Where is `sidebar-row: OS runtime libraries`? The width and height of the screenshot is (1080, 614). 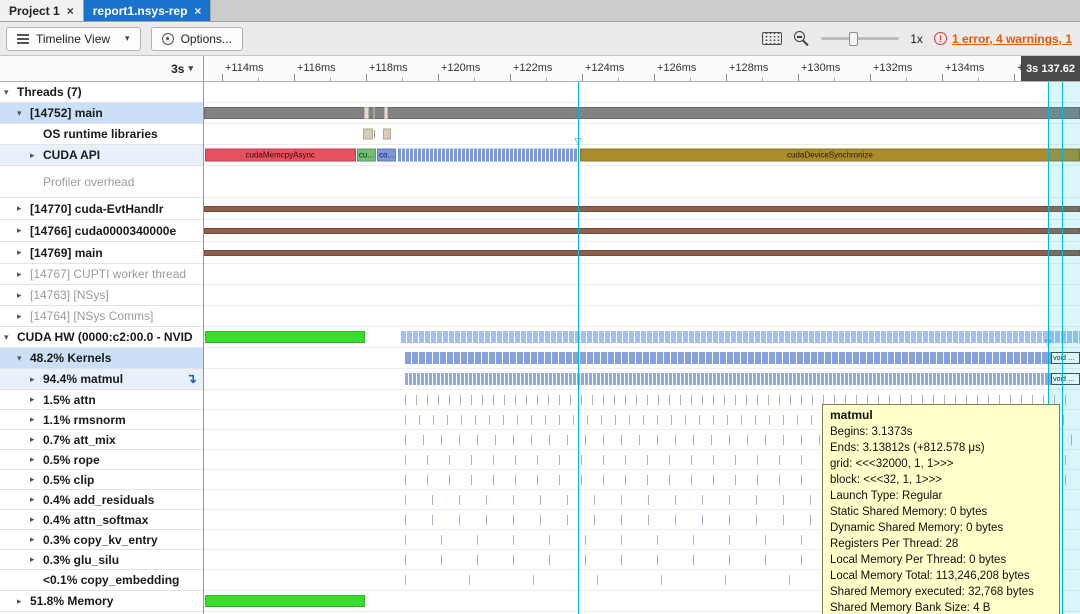
sidebar-row: OS runtime libraries is located at coordinates (101, 134).